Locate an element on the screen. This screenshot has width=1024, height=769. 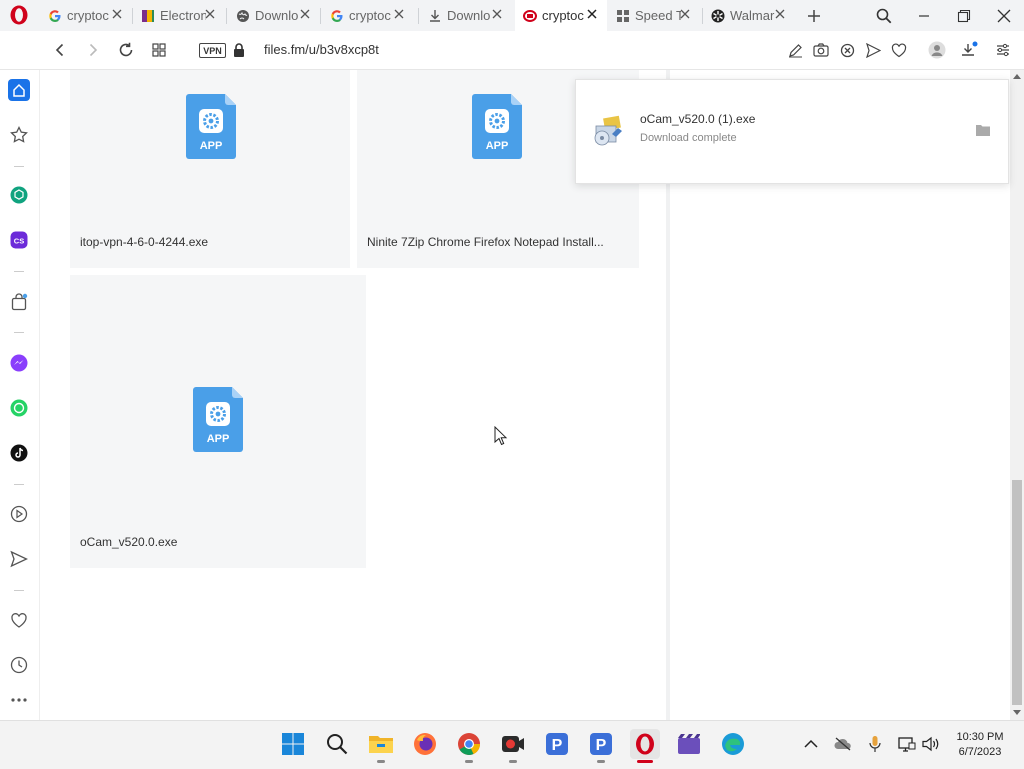
system-clock: 10:30 PM 6/7/2023 is located at coordinates (980, 745).